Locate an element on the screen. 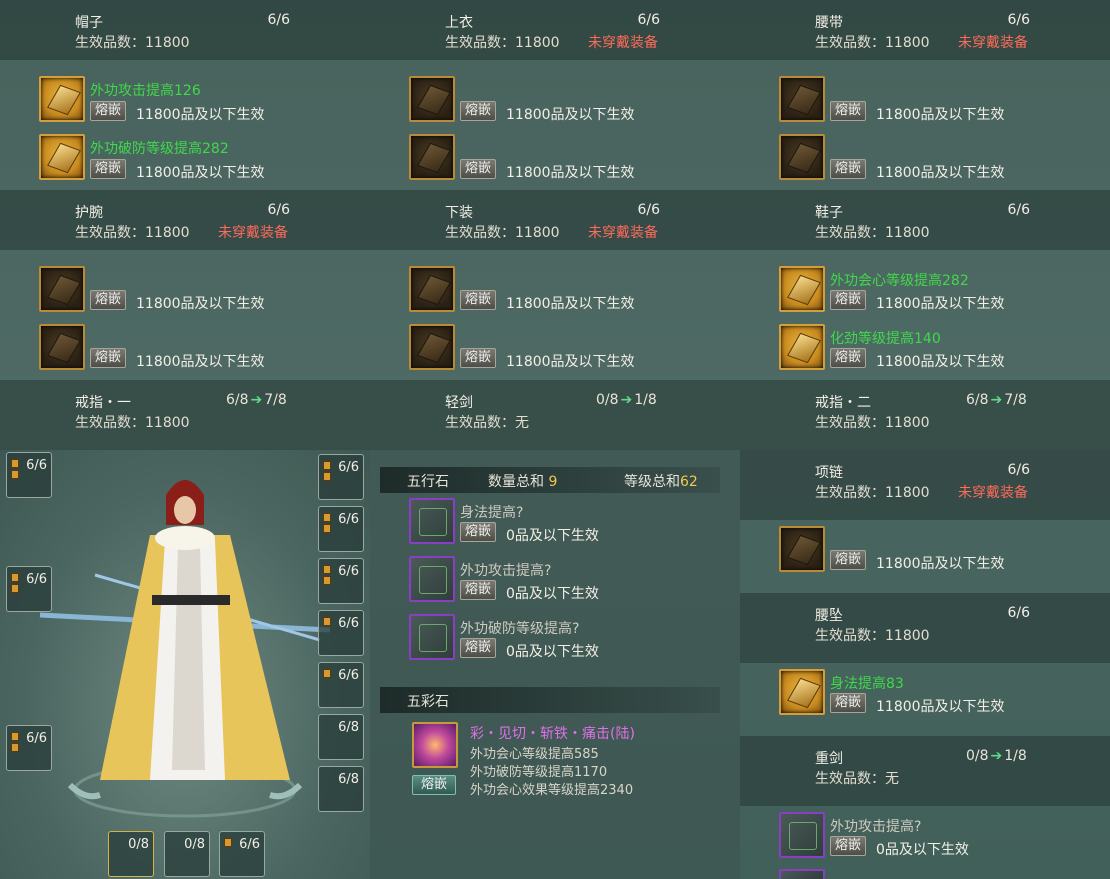 The height and width of the screenshot is (879, 1110). slot-belt-count: 6/6 is located at coordinates (1018, 20).